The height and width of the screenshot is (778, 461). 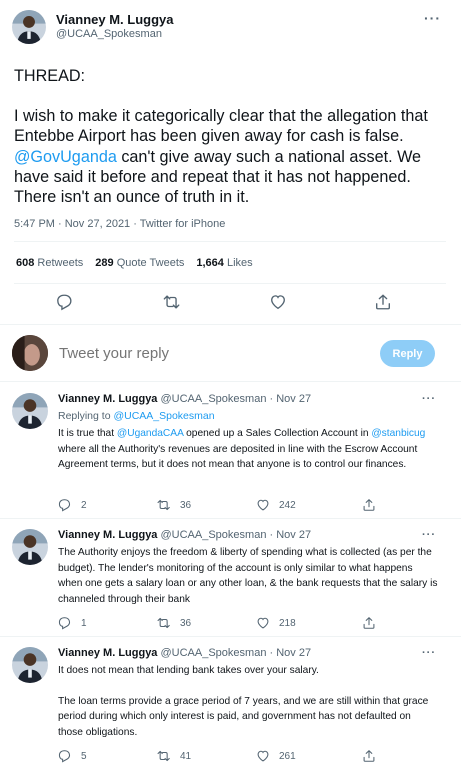 What do you see at coordinates (50, 76) in the screenshot?
I see `thread-label: THREAD:` at bounding box center [50, 76].